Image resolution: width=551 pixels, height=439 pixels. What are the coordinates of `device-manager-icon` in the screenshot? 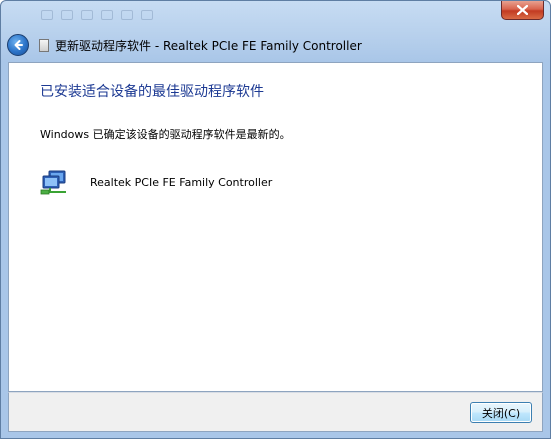 It's located at (44, 45).